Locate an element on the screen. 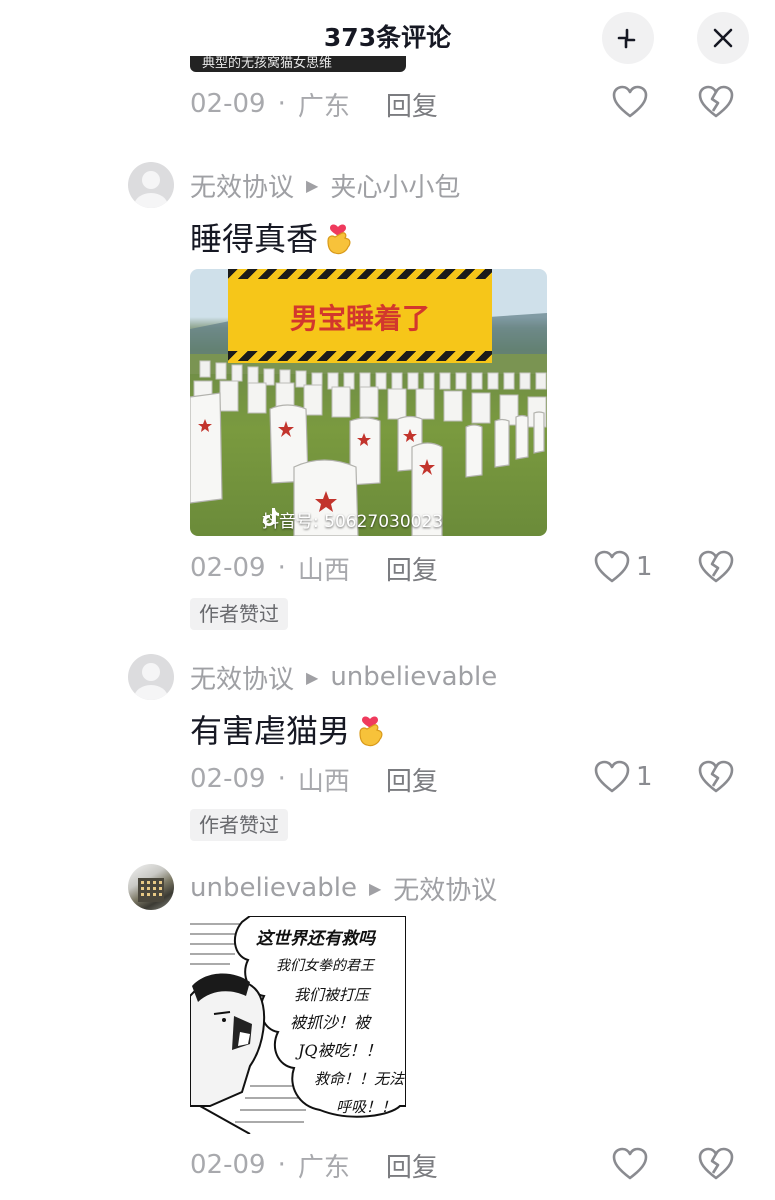  comment-author: unbelievable is located at coordinates (273, 888).